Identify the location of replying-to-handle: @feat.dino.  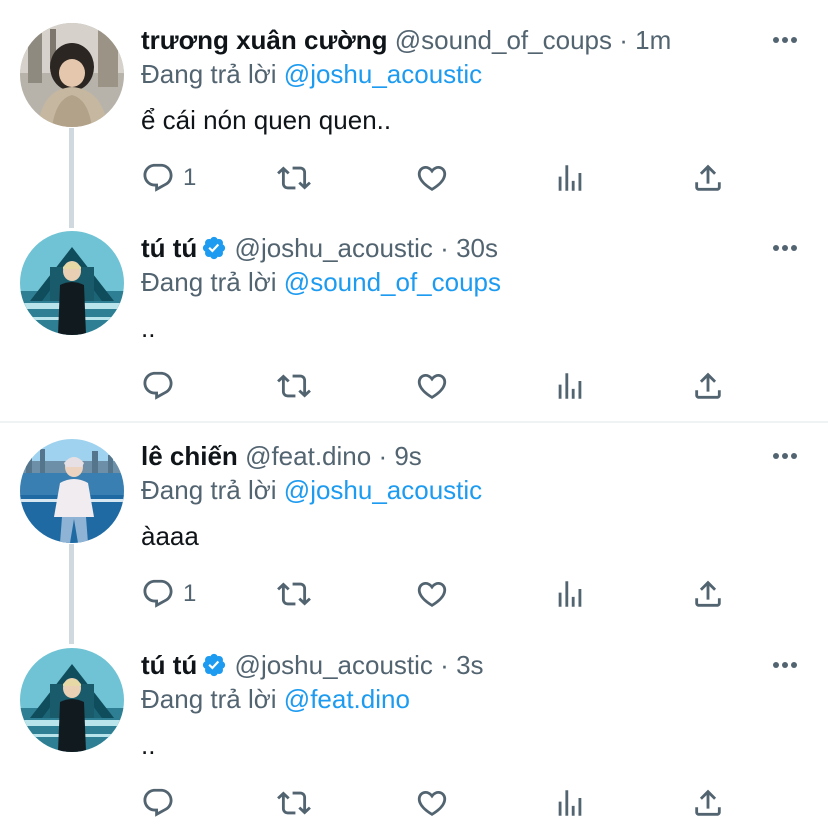
(347, 699).